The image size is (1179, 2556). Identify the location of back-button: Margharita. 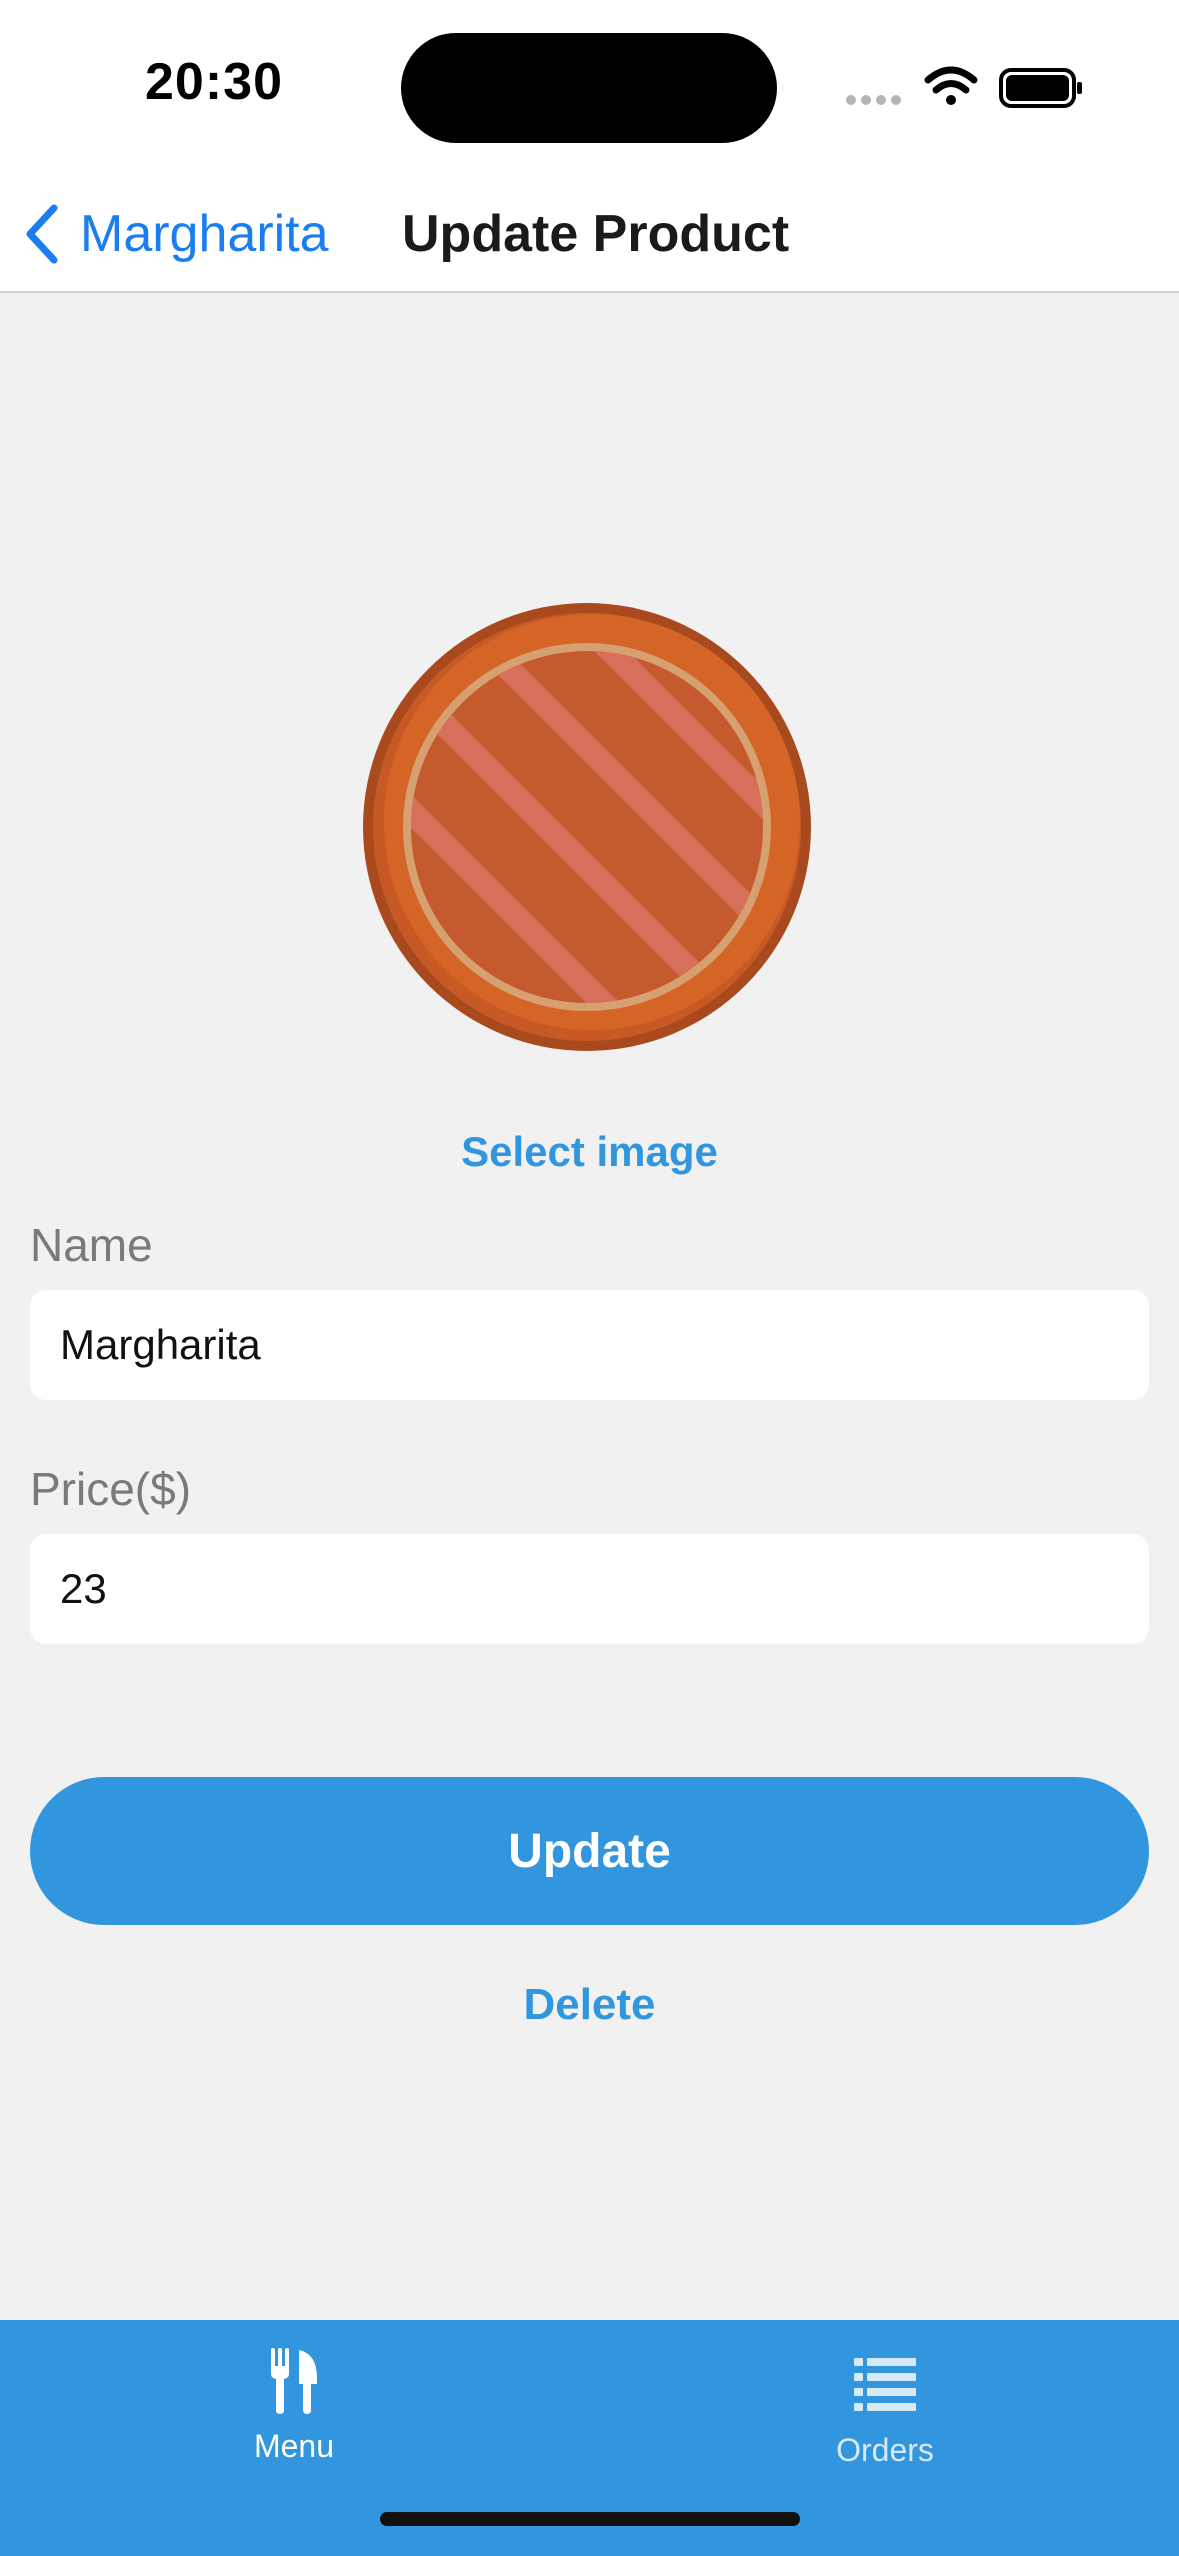
(176, 234).